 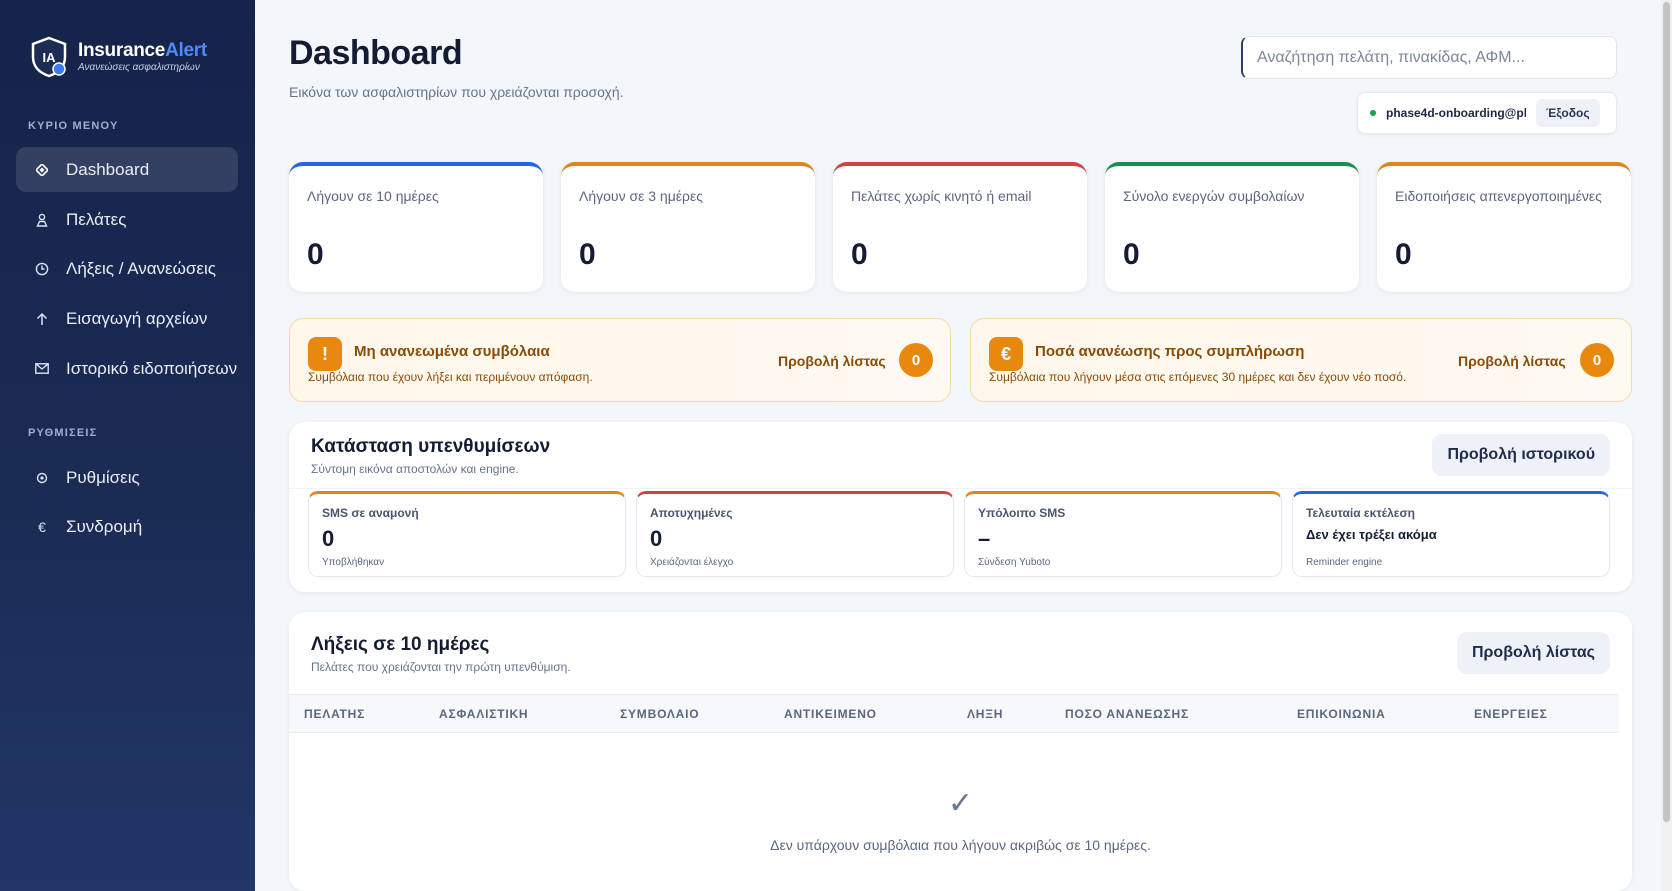 What do you see at coordinates (795, 534) in the screenshot?
I see `mini-card-failed: Αποτυχημένες 0 Χρειάζονται έλεγχο` at bounding box center [795, 534].